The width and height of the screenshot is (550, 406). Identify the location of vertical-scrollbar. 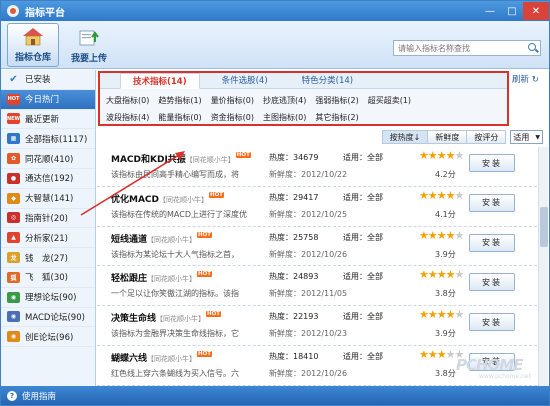
(543, 266).